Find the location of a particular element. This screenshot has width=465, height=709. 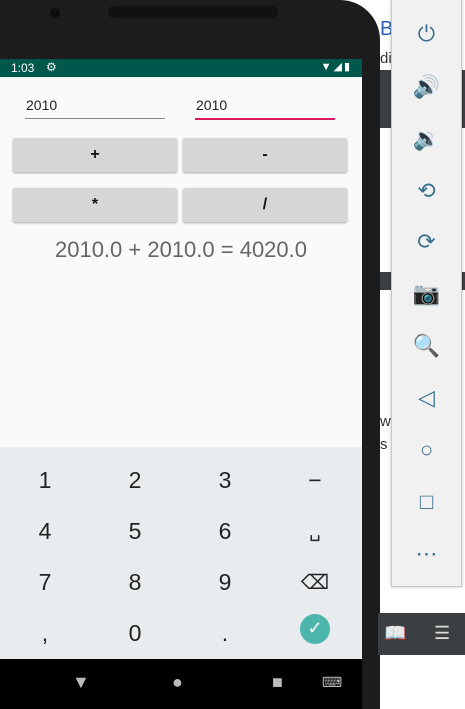

key-minus: − is located at coordinates (315, 480).